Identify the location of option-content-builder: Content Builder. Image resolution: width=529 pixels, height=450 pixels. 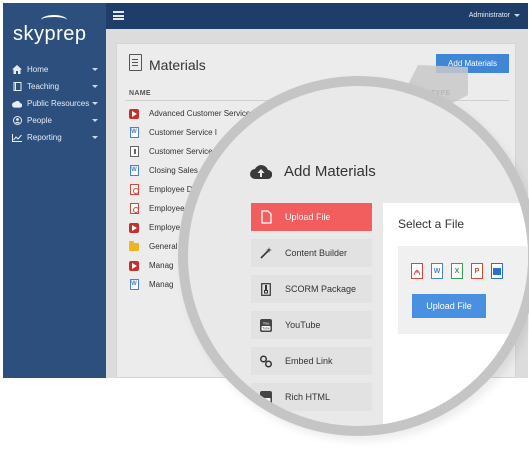
(311, 253).